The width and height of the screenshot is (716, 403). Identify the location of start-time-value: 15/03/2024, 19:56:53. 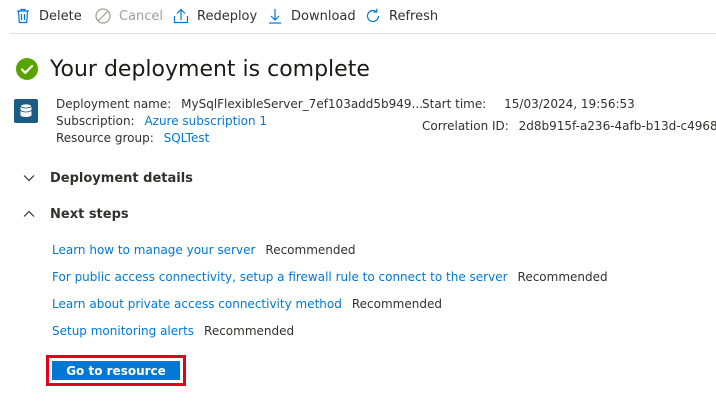
(569, 104).